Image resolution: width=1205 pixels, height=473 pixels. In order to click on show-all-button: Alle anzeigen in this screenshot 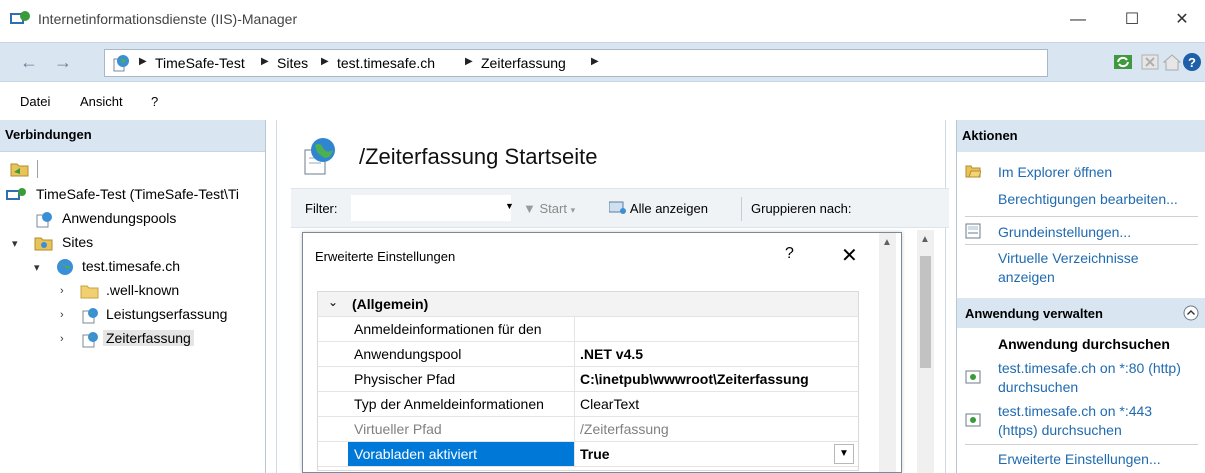, I will do `click(658, 208)`.